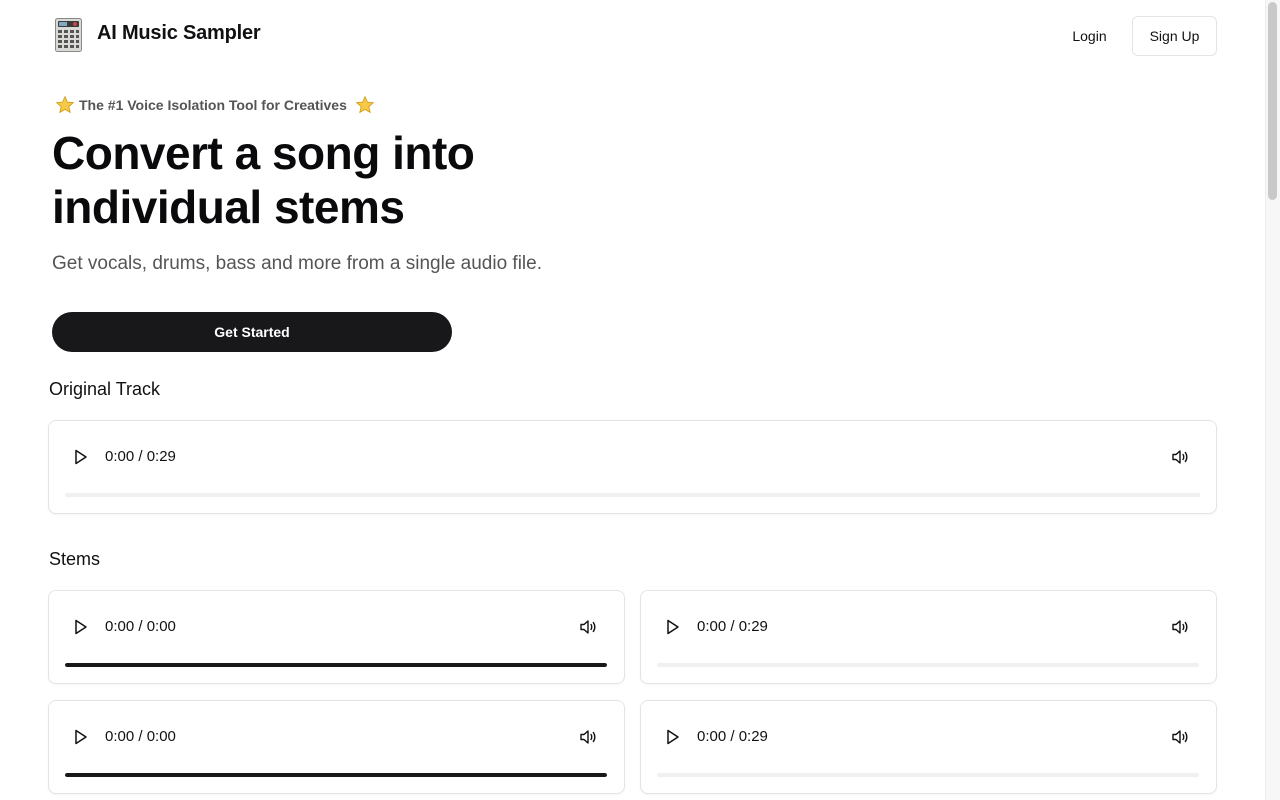 Image resolution: width=1280 pixels, height=800 pixels. What do you see at coordinates (632, 36) in the screenshot?
I see `site-header: AI Music Sampler Login Sign Up` at bounding box center [632, 36].